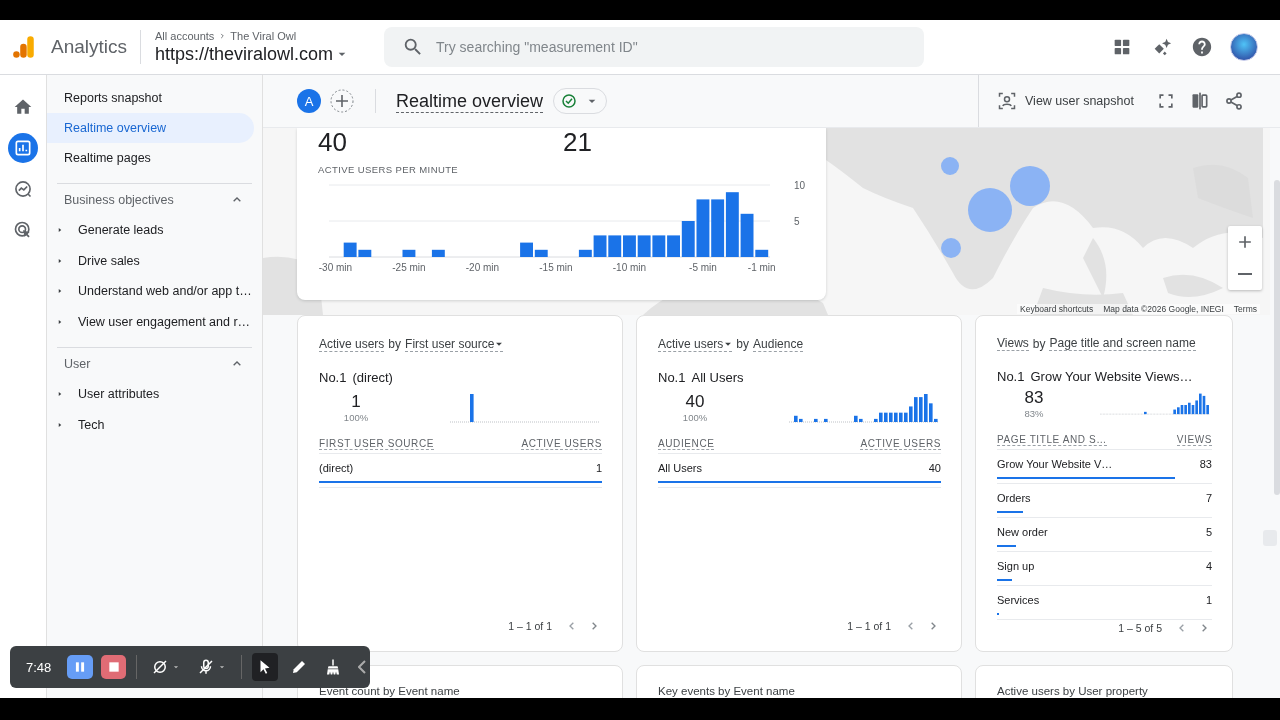 This screenshot has width=1280, height=720. I want to click on metric-value: 21, so click(578, 142).